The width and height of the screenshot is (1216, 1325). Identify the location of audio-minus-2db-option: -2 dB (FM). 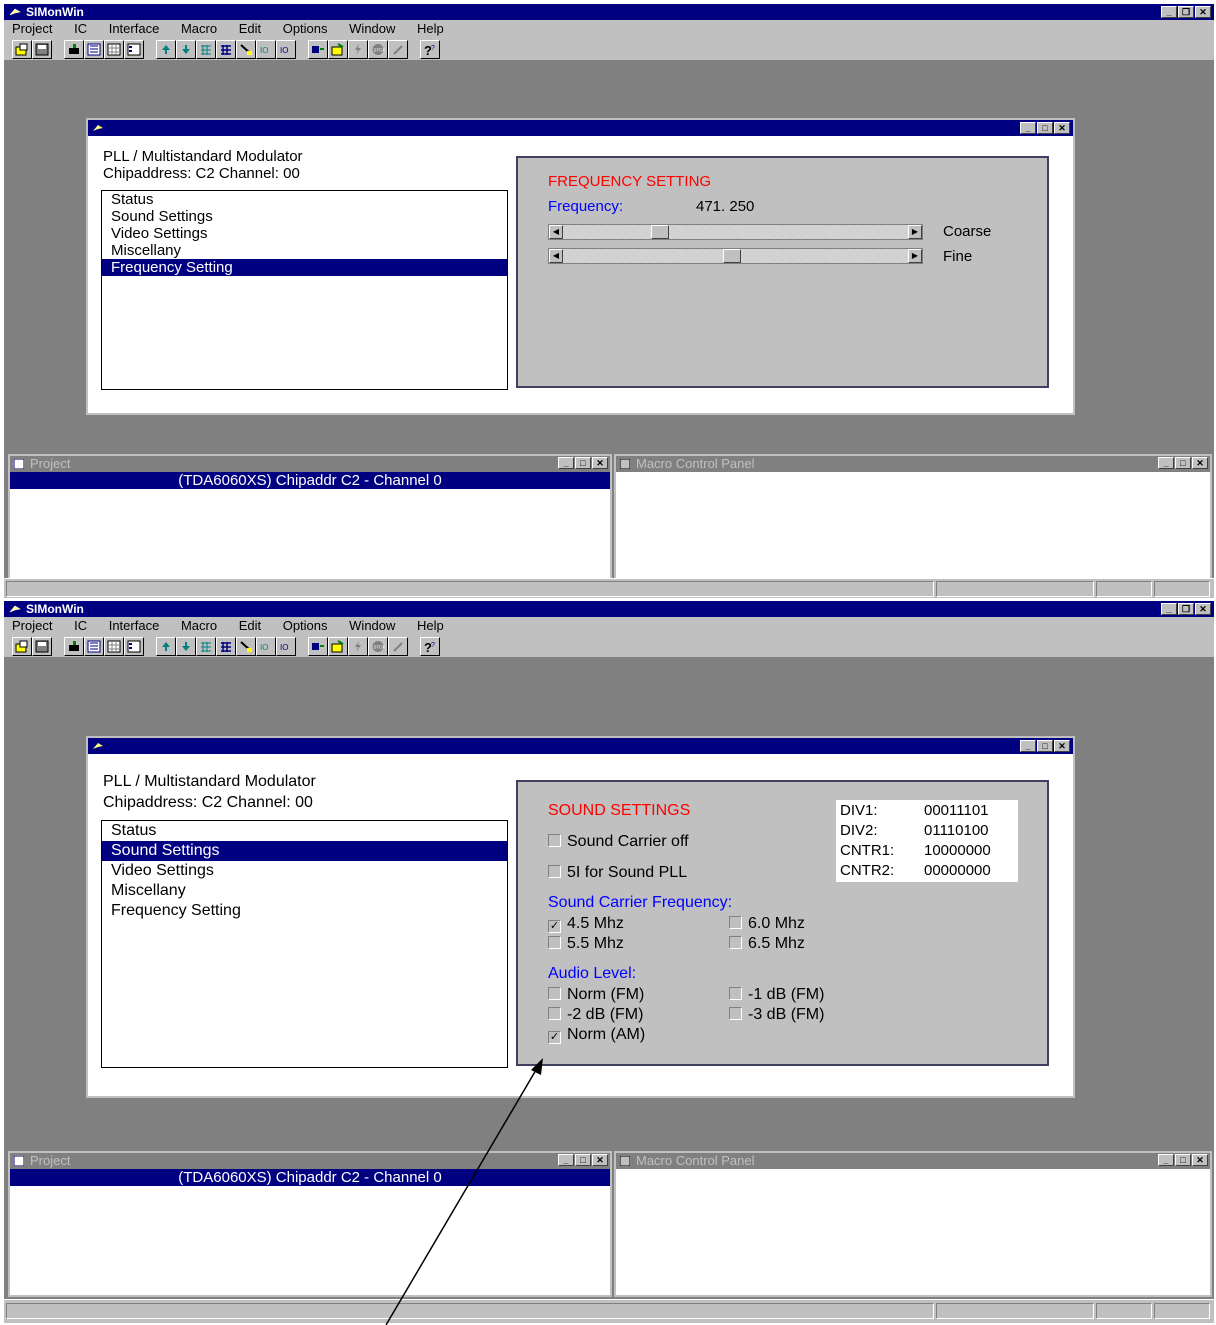
(595, 1014).